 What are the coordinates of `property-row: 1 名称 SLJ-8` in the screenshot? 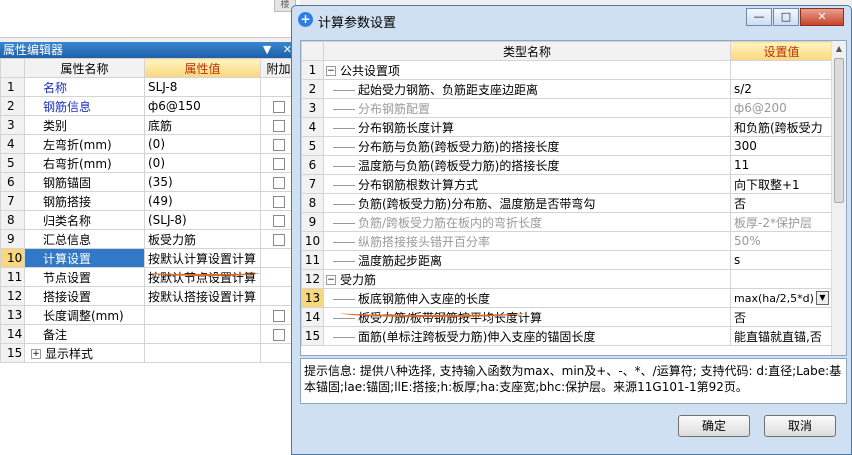 It's located at (148, 87).